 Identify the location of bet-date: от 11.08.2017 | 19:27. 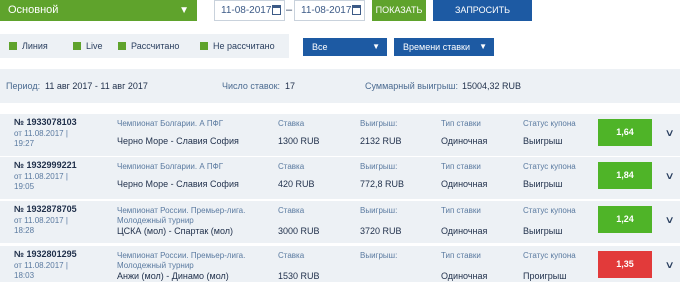
(41, 138).